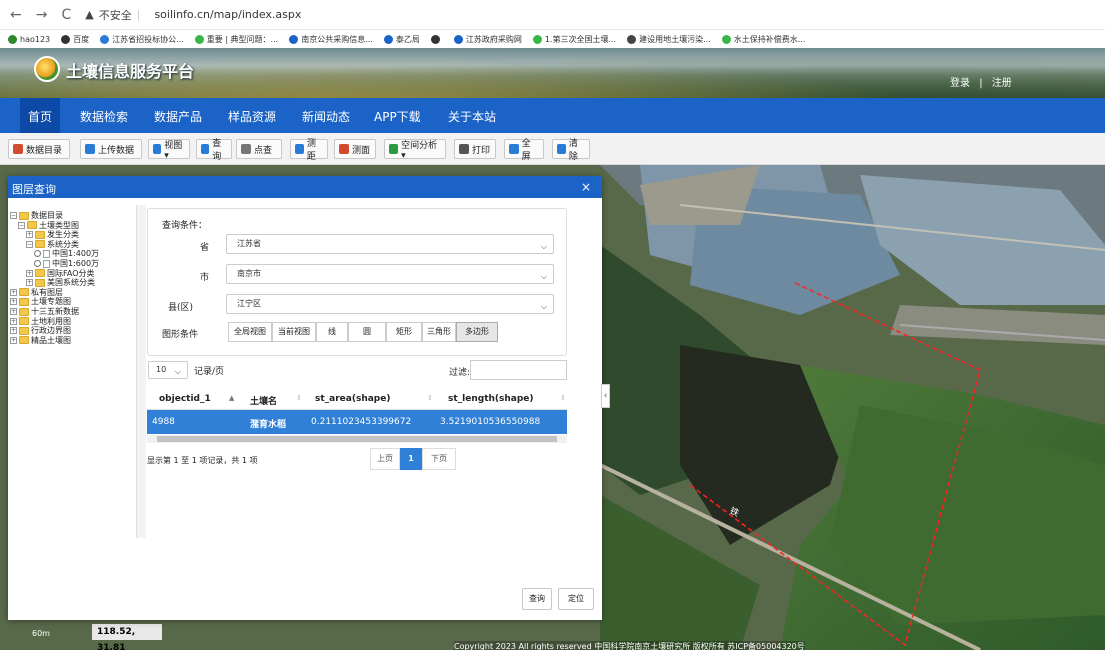 The image size is (1105, 650). I want to click on toolbar-button-clear: 清除, so click(571, 150).